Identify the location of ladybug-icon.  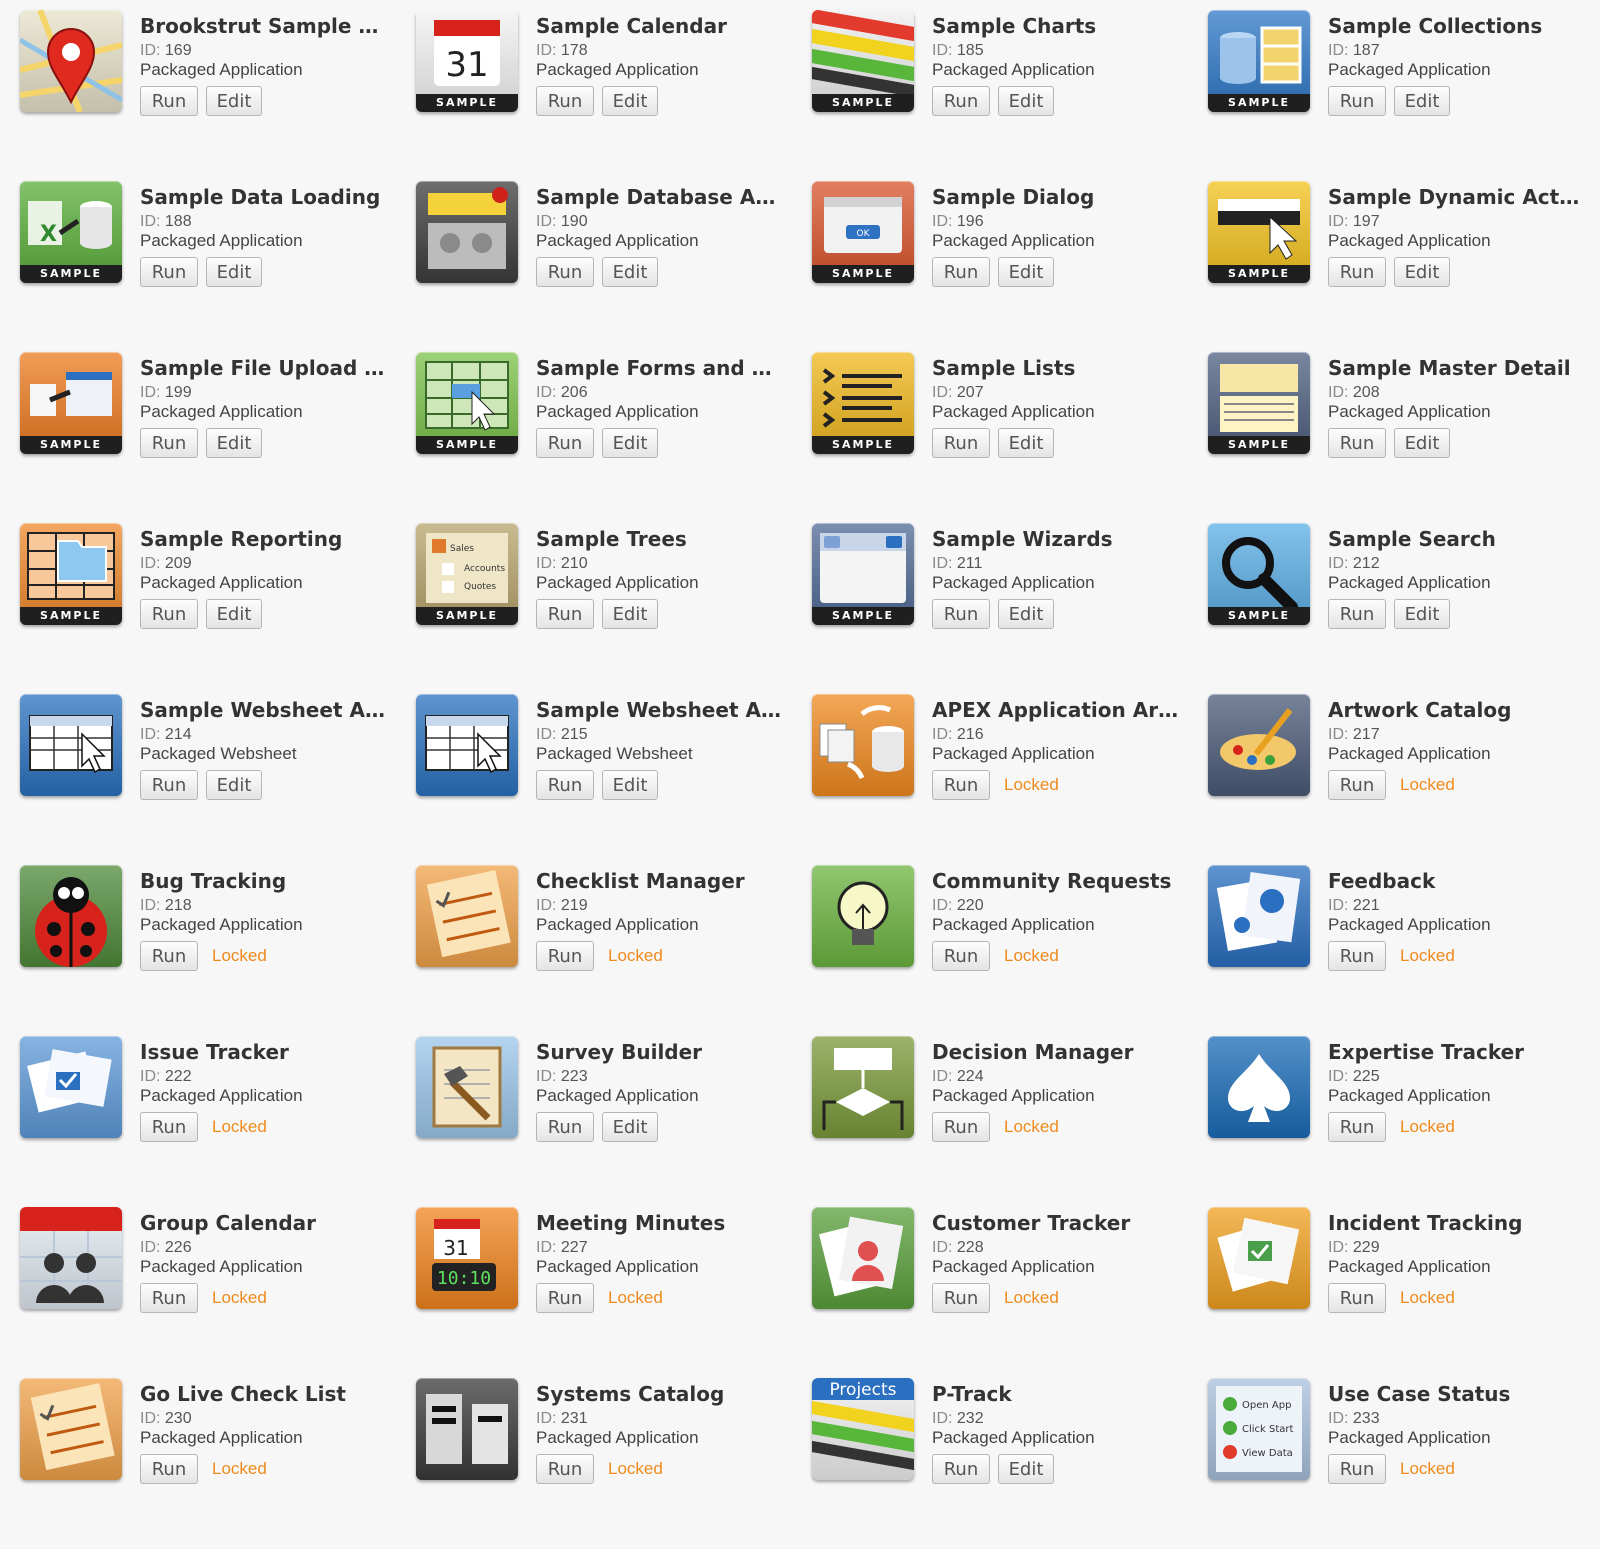
(71, 916).